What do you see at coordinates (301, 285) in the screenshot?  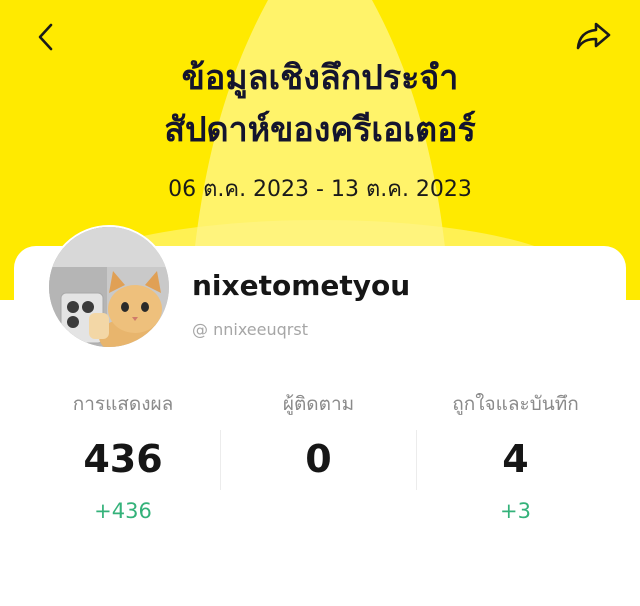 I see `profile-username: nixetometyou` at bounding box center [301, 285].